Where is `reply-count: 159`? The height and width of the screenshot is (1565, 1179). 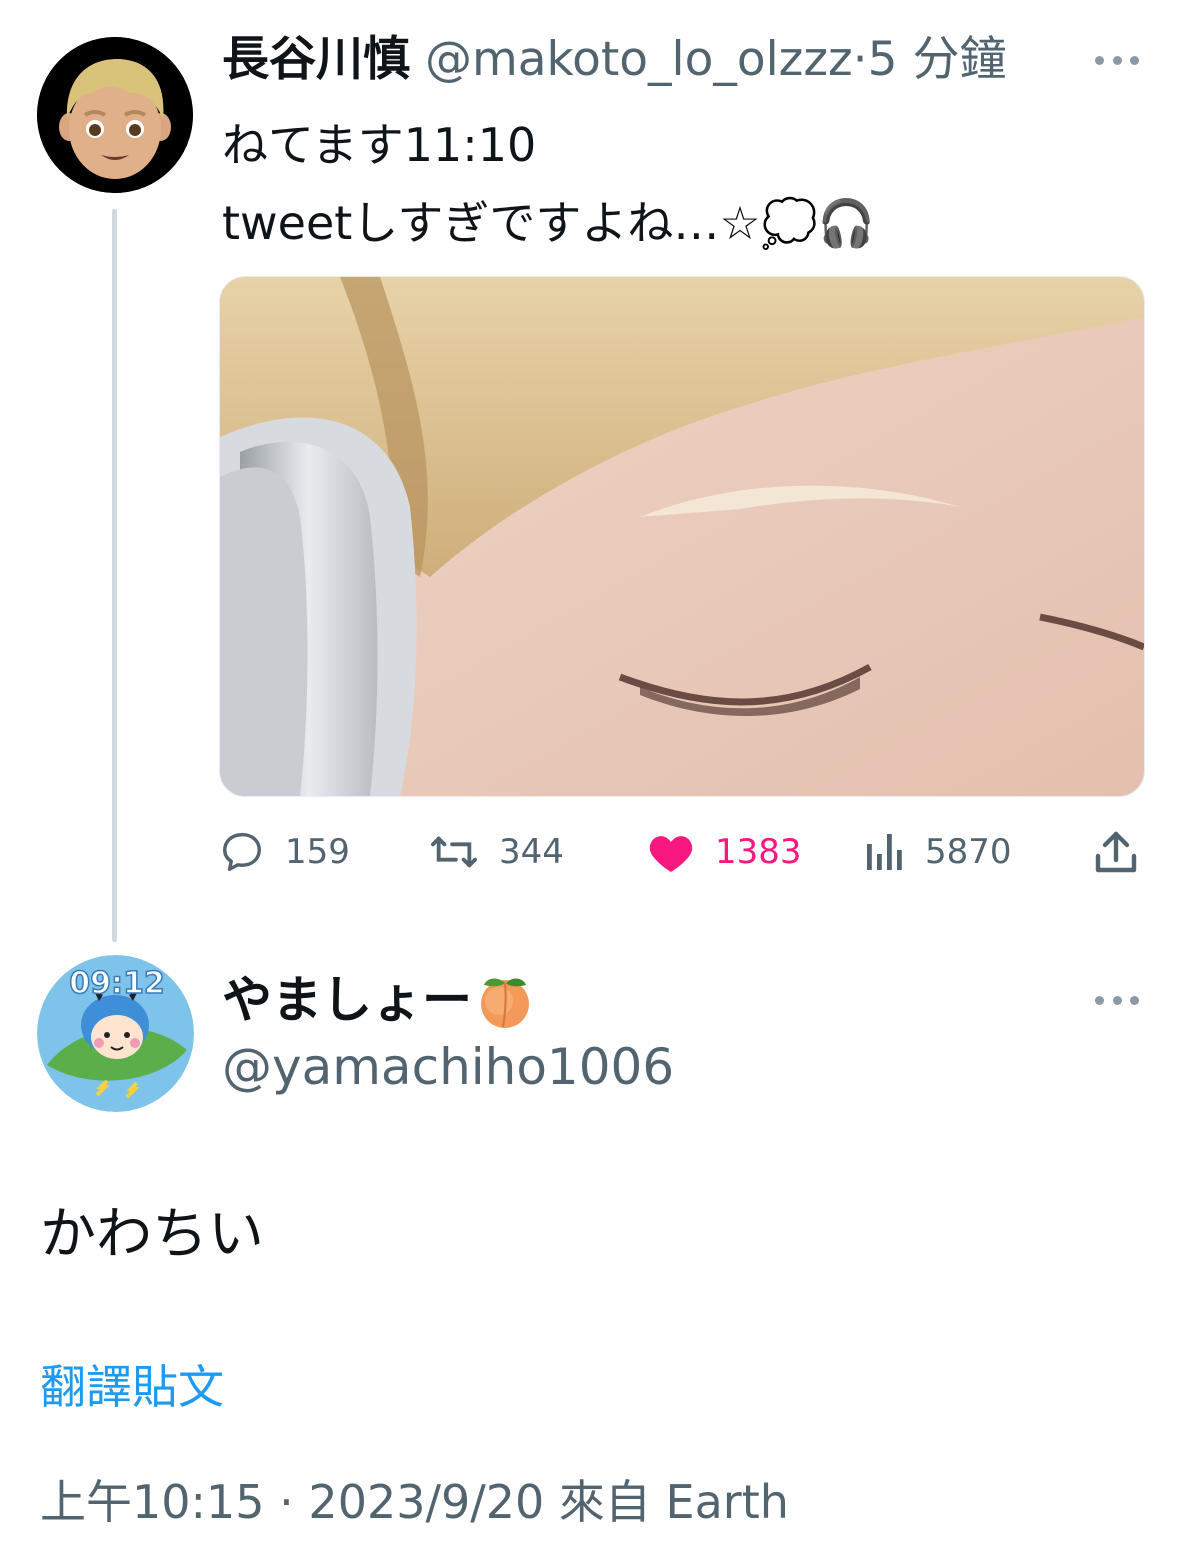 reply-count: 159 is located at coordinates (317, 852).